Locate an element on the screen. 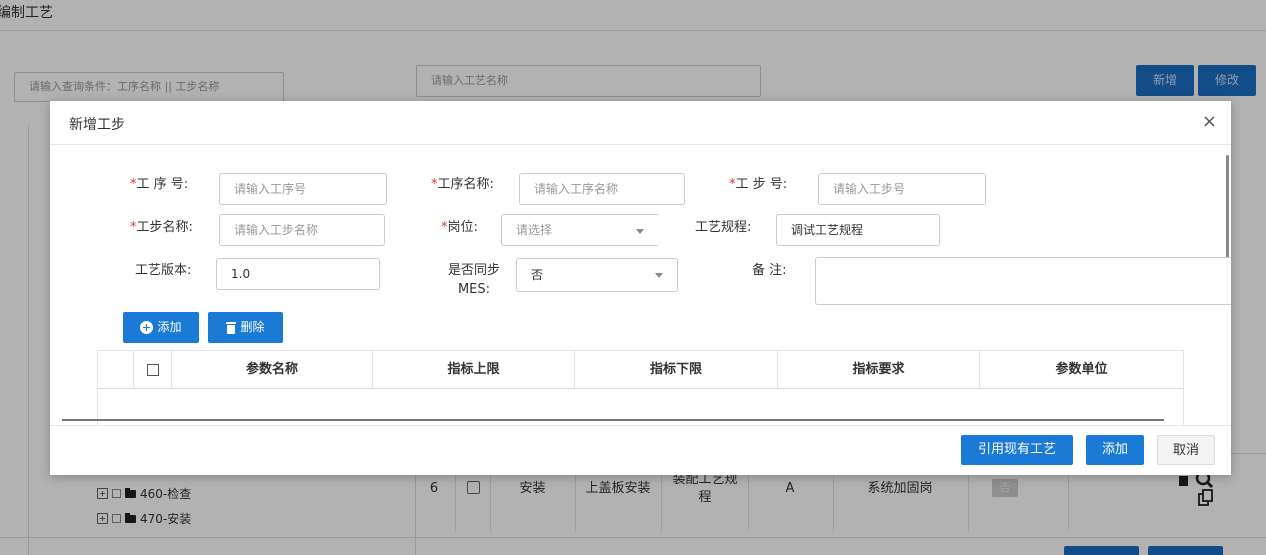 Image resolution: width=1266 pixels, height=555 pixels. dialog-footer: 引用现有工艺 添加 取消 is located at coordinates (640, 450).